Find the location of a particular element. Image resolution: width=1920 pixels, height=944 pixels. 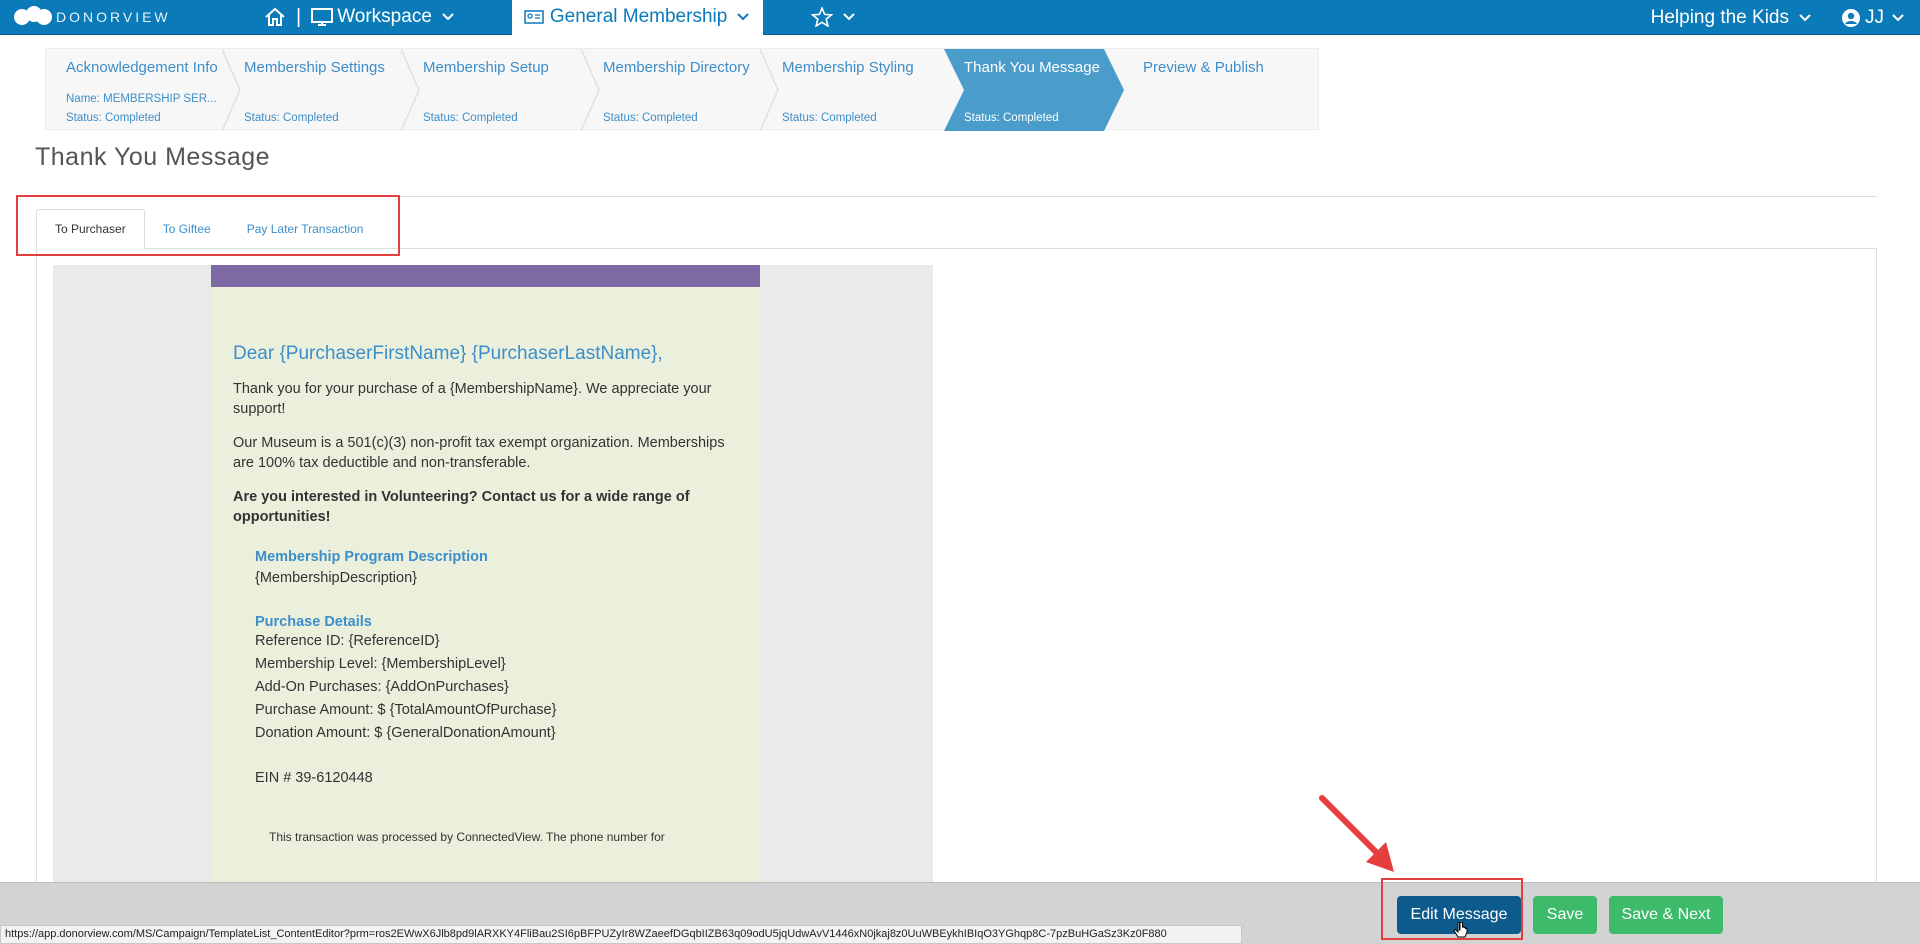

purchase-detail-line: Reference ID: {ReferenceID} is located at coordinates (347, 641).